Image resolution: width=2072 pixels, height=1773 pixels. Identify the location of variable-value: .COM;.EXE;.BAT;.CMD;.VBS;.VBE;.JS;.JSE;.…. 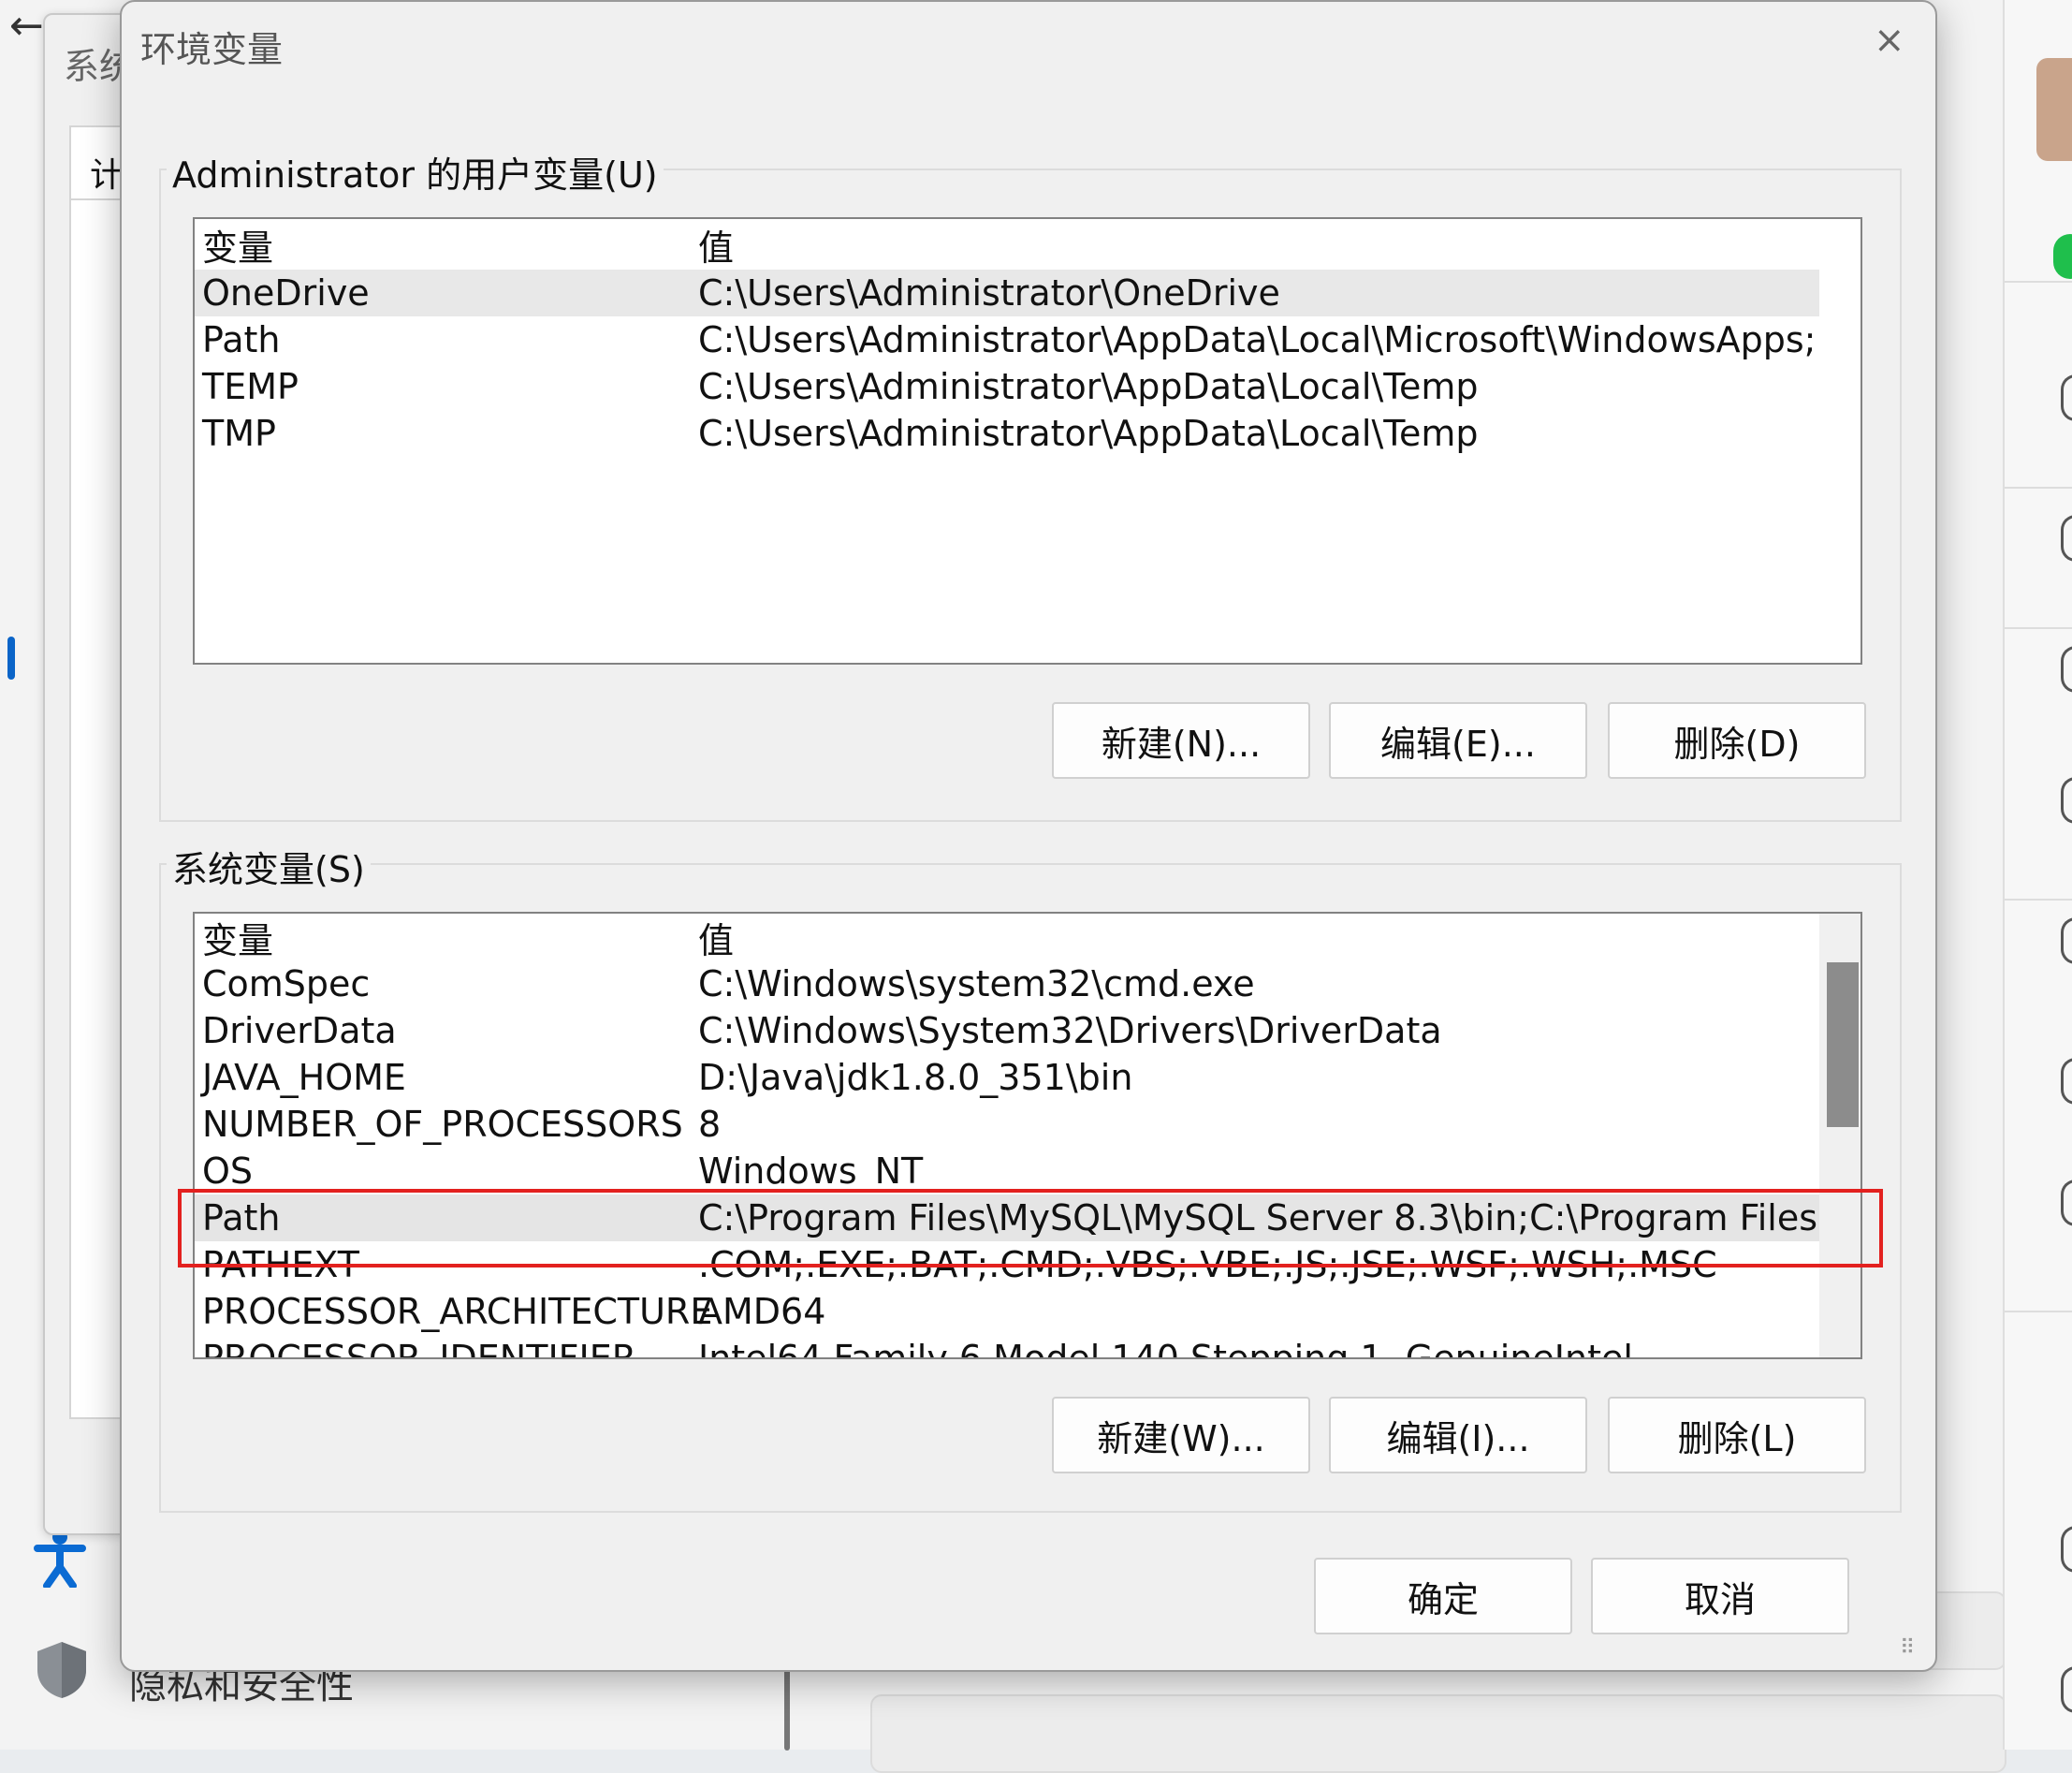
(1207, 1264).